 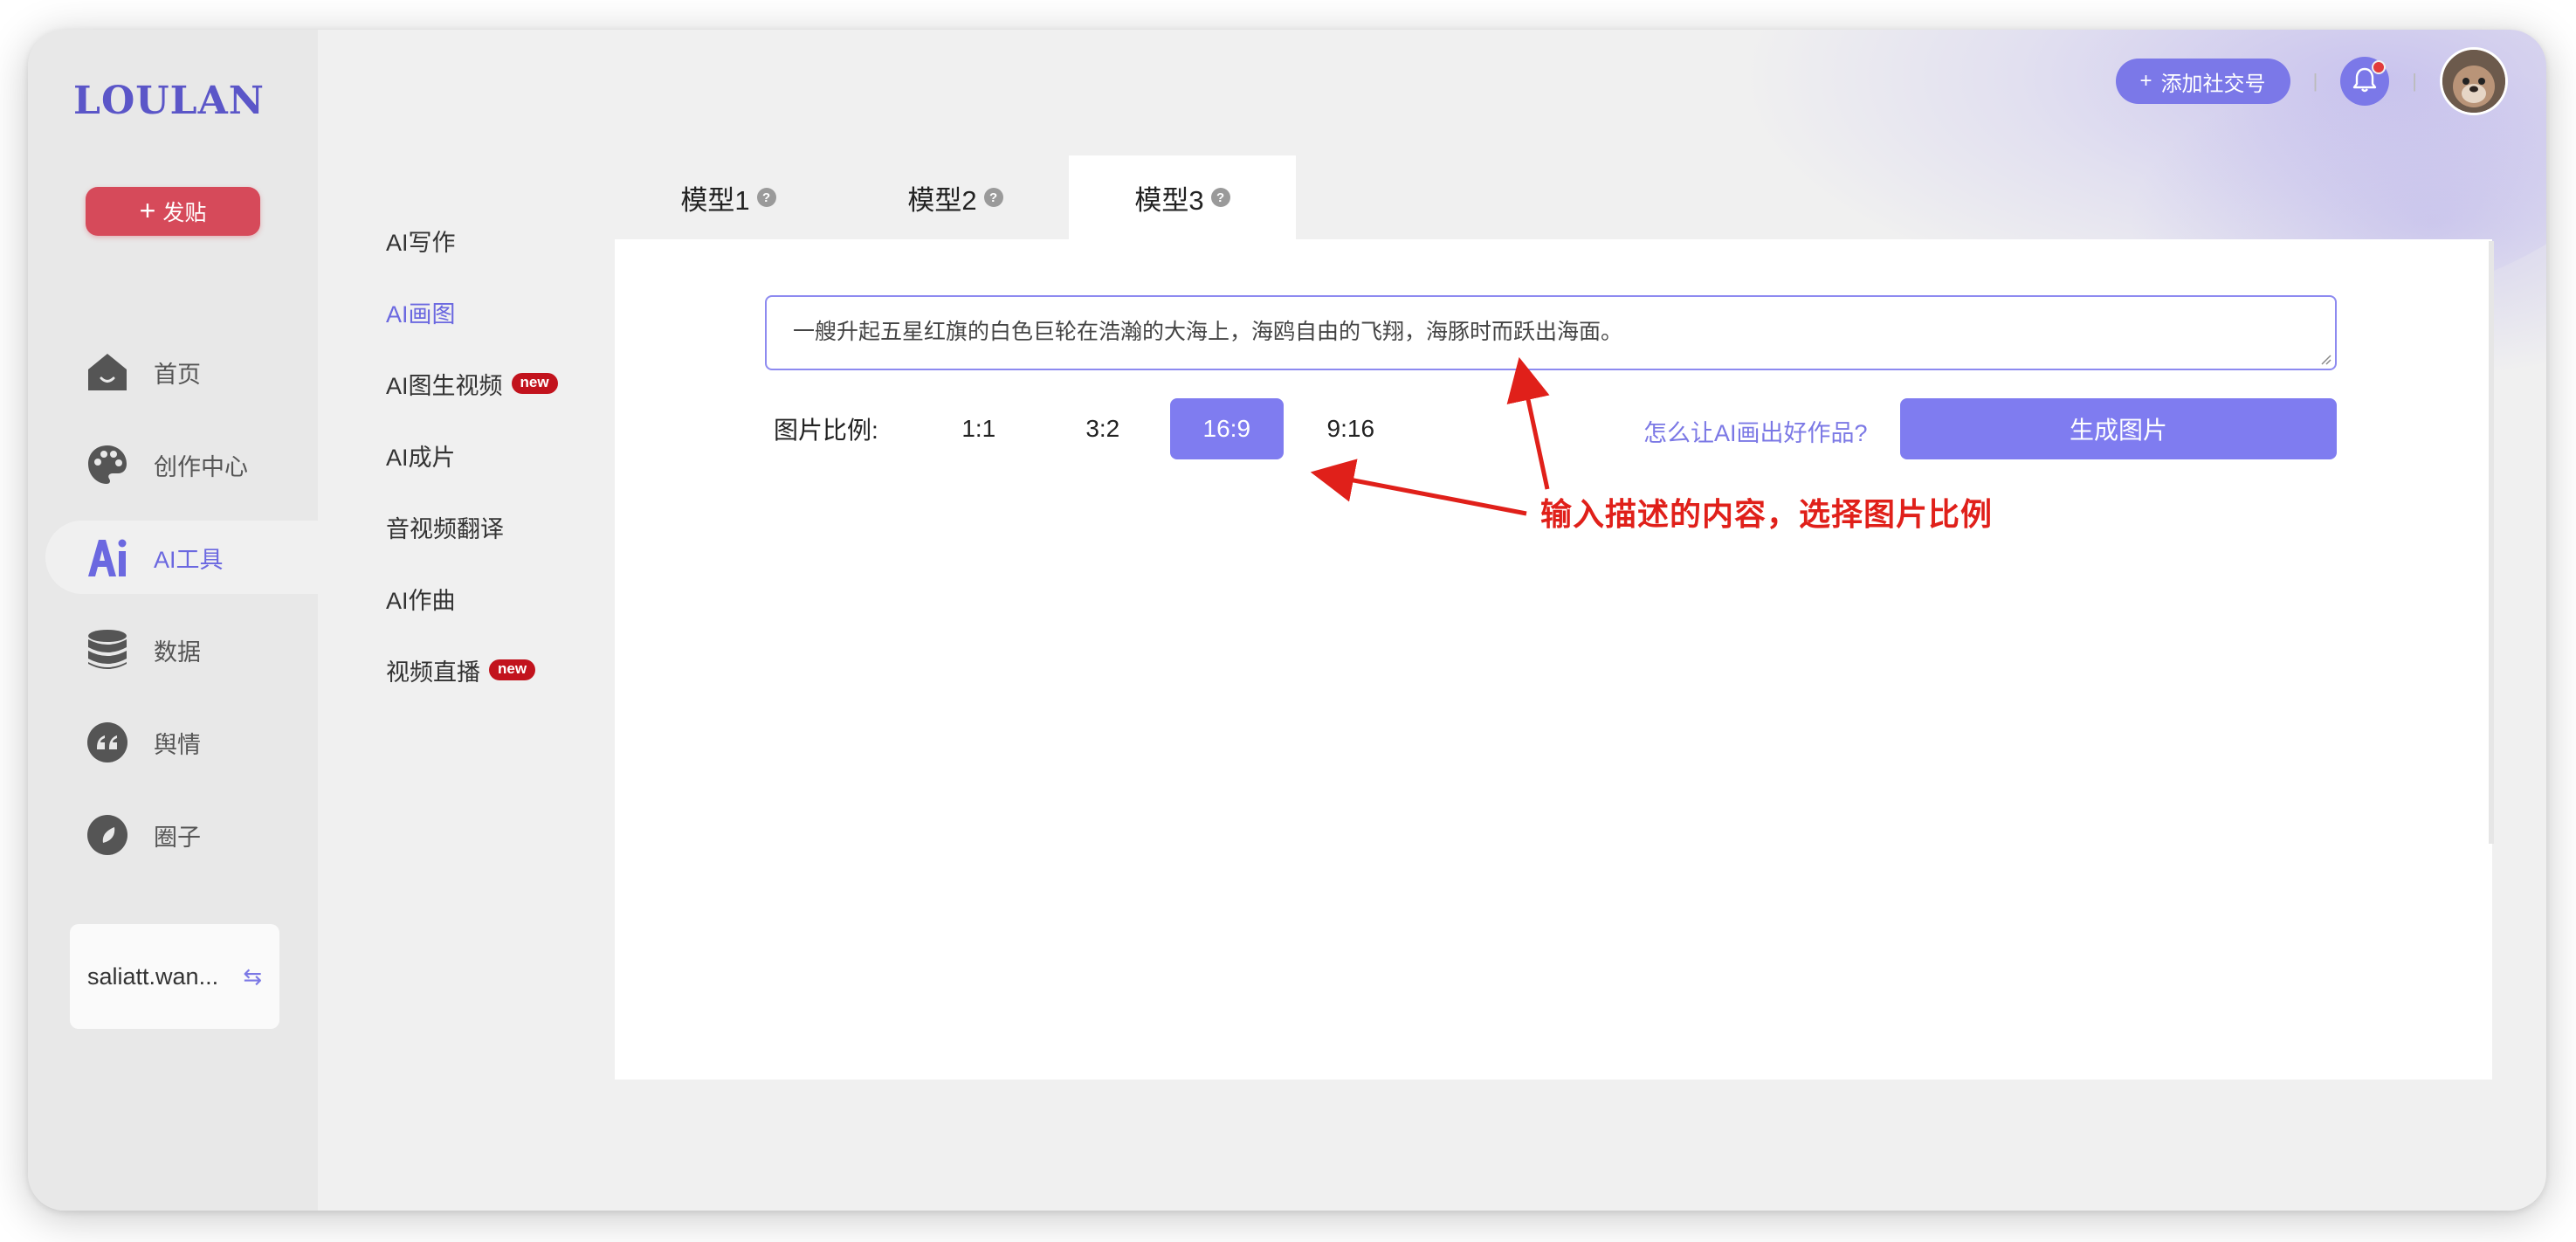 I want to click on ai-icon, so click(x=107, y=557).